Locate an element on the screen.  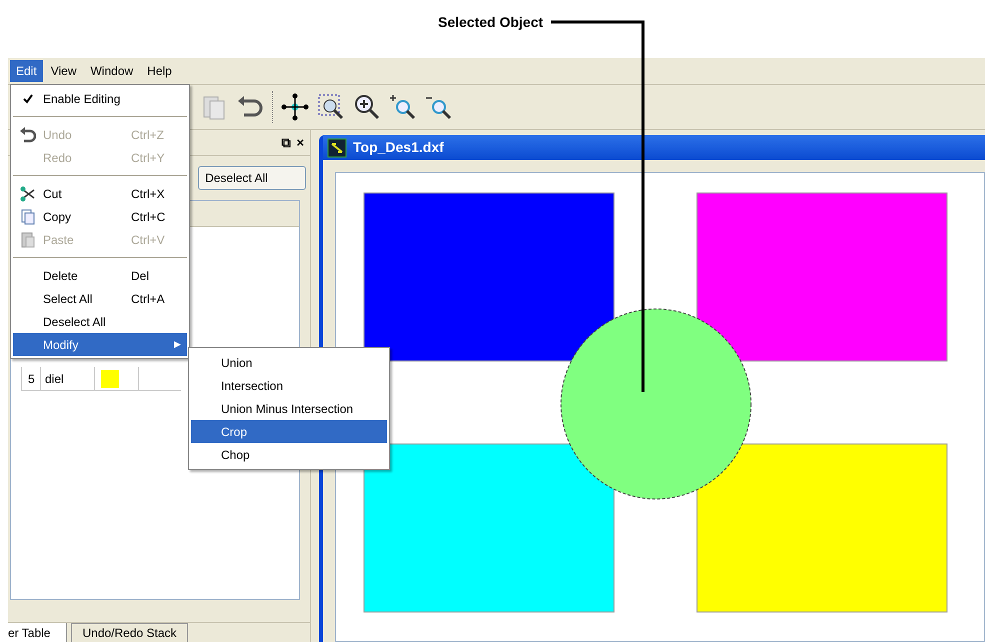
panel-tab: Undo/Redo Stack is located at coordinates (129, 632).